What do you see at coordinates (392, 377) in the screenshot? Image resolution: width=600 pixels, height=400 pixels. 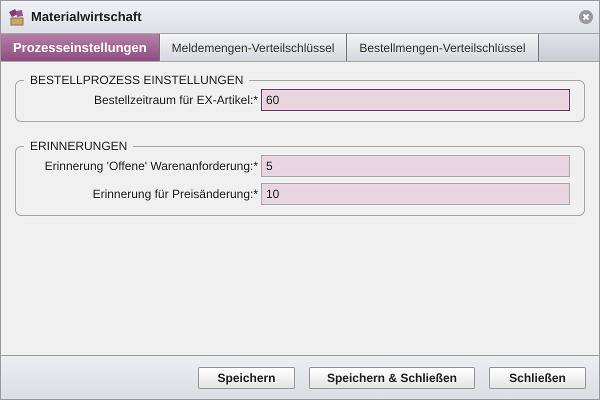 I see `dialog-button: Speichern & Schließen` at bounding box center [392, 377].